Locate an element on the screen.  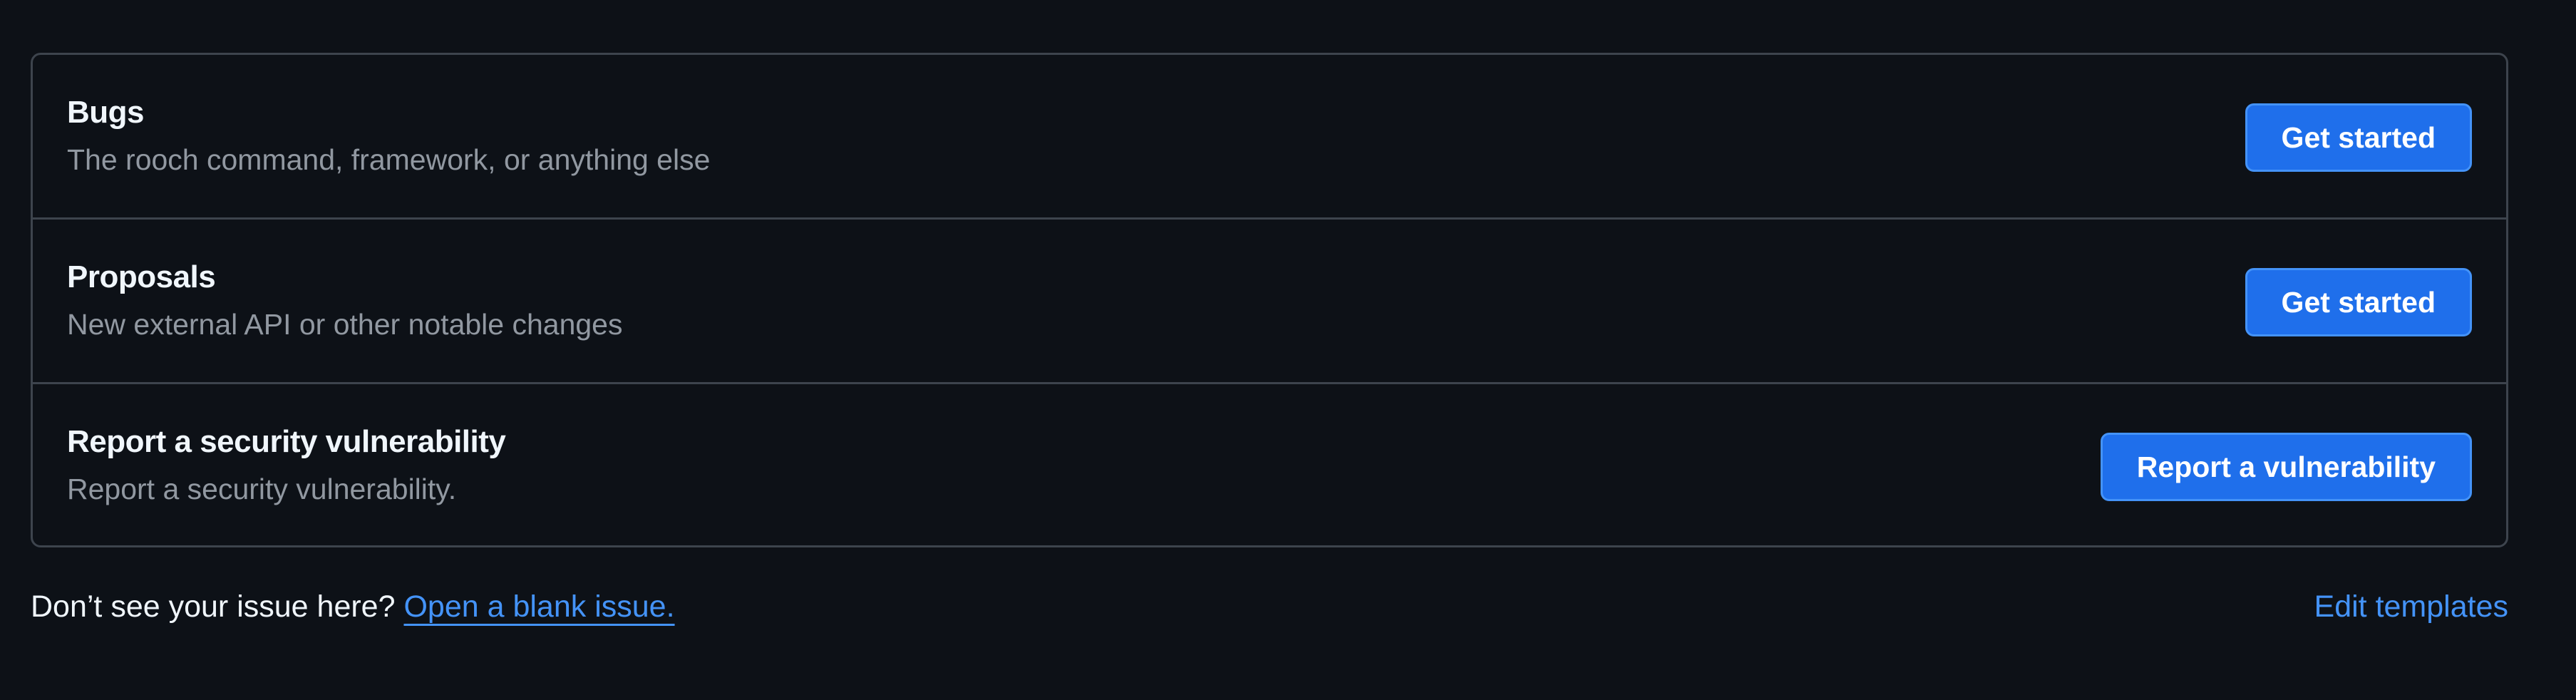
bugs-get-started-button: Get started is located at coordinates (2358, 137).